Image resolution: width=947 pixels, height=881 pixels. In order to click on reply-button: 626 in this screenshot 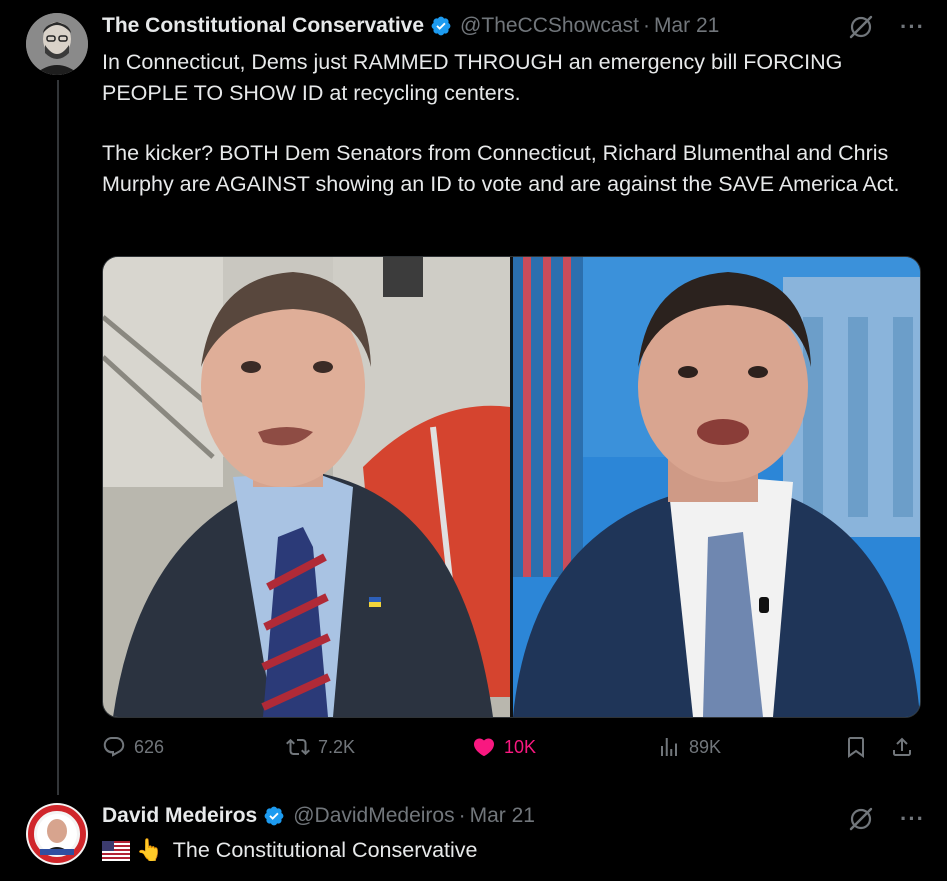, I will do `click(133, 747)`.